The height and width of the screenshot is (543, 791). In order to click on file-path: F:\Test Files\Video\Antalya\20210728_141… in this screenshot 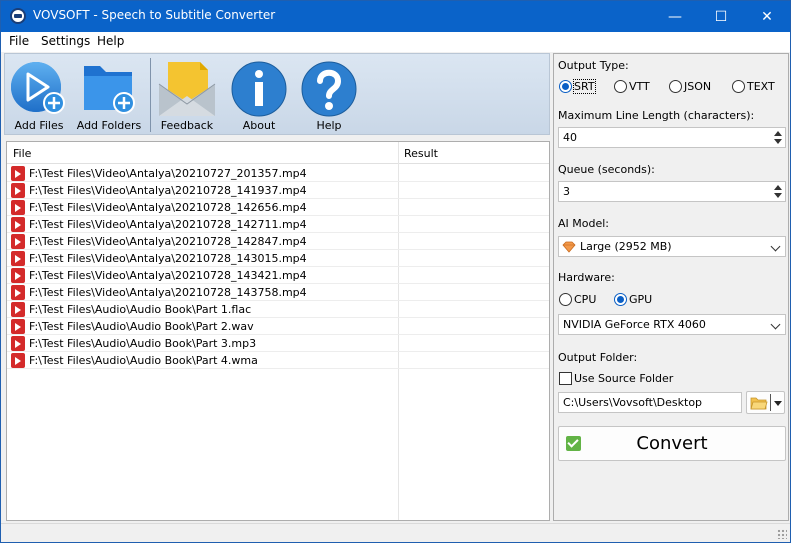, I will do `click(168, 190)`.